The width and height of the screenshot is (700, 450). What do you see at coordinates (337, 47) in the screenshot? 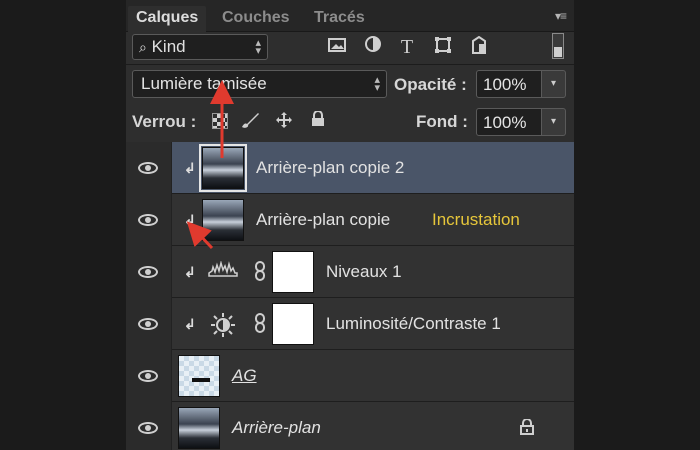
I see `image-filter-icon` at bounding box center [337, 47].